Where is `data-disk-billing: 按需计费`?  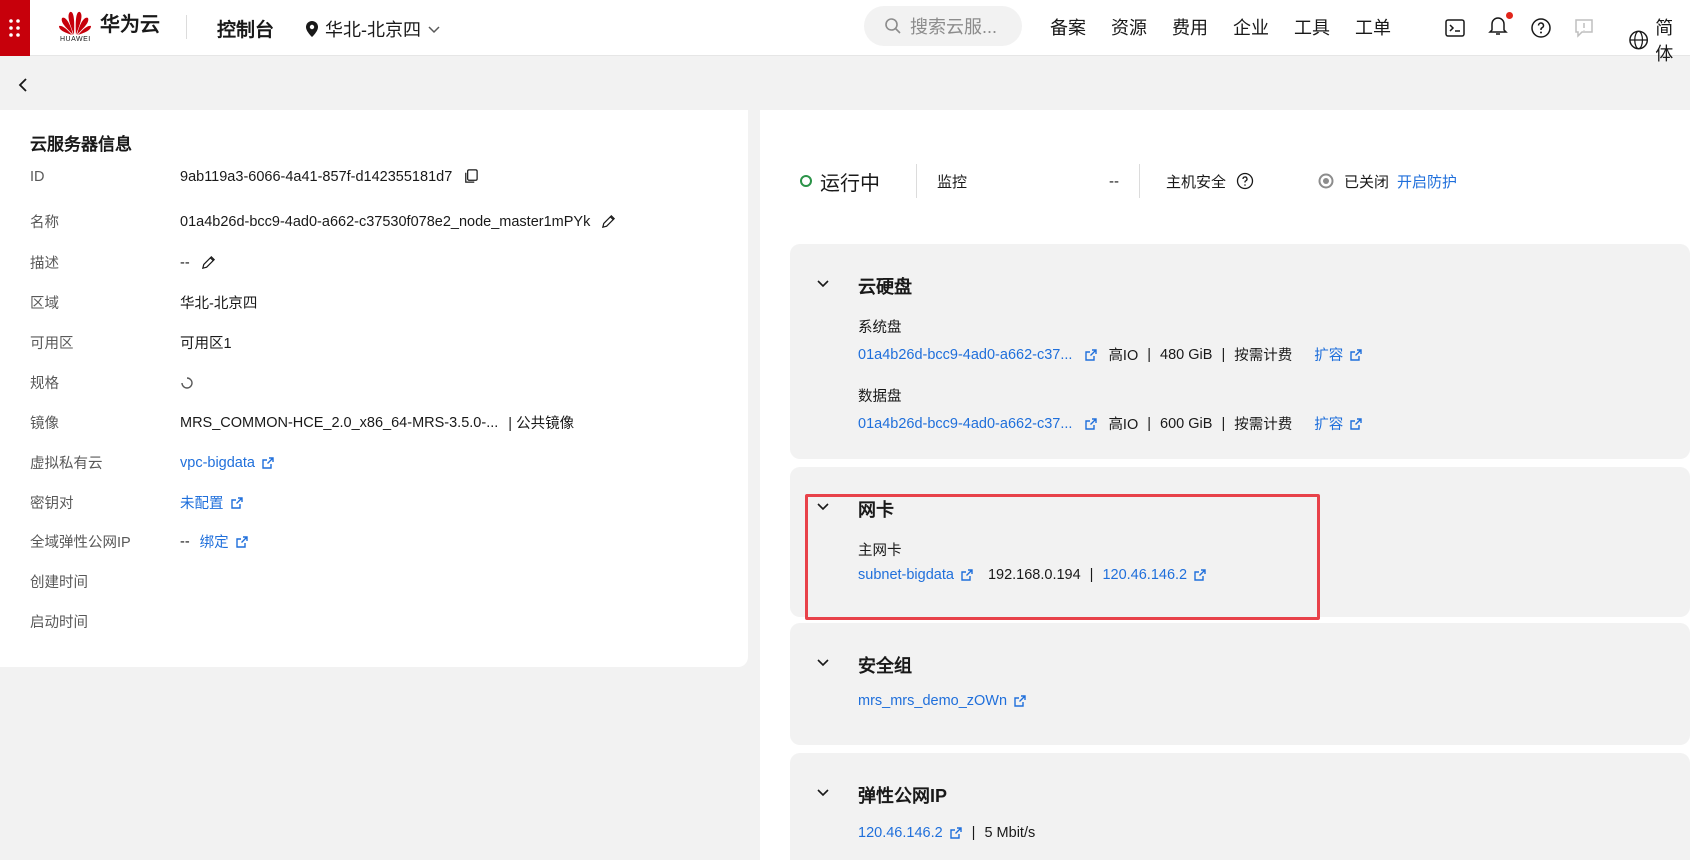 data-disk-billing: 按需计费 is located at coordinates (1263, 425).